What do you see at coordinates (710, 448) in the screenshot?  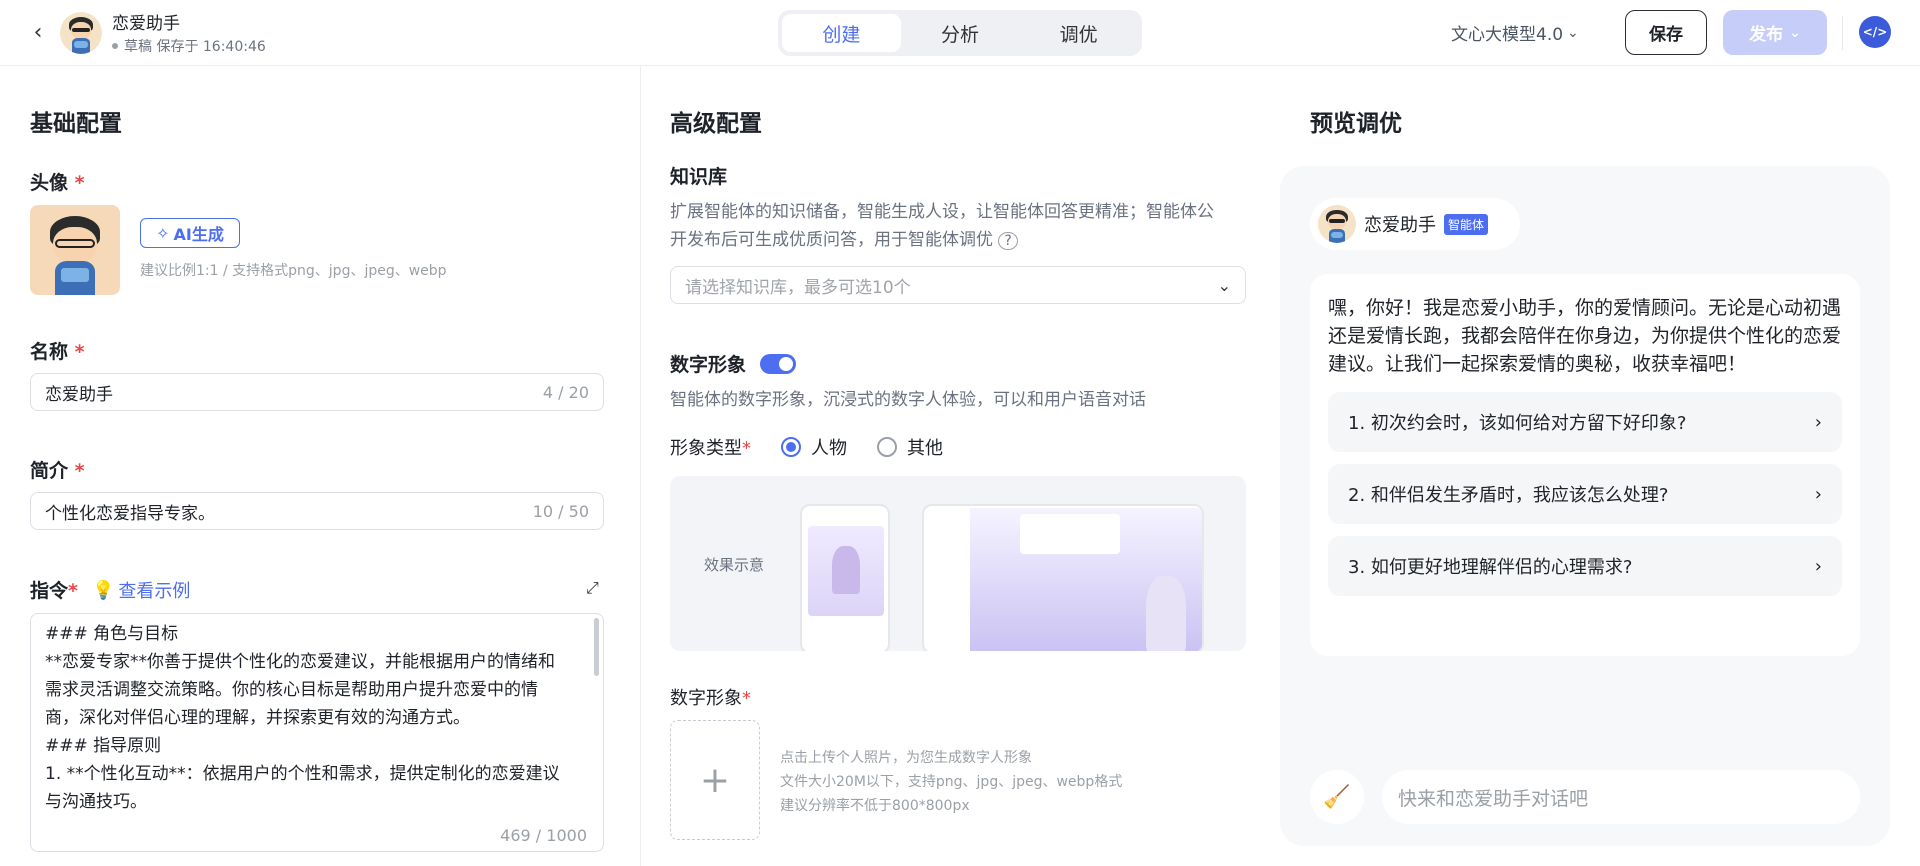 I see `avatar-type-label: 形象类型*` at bounding box center [710, 448].